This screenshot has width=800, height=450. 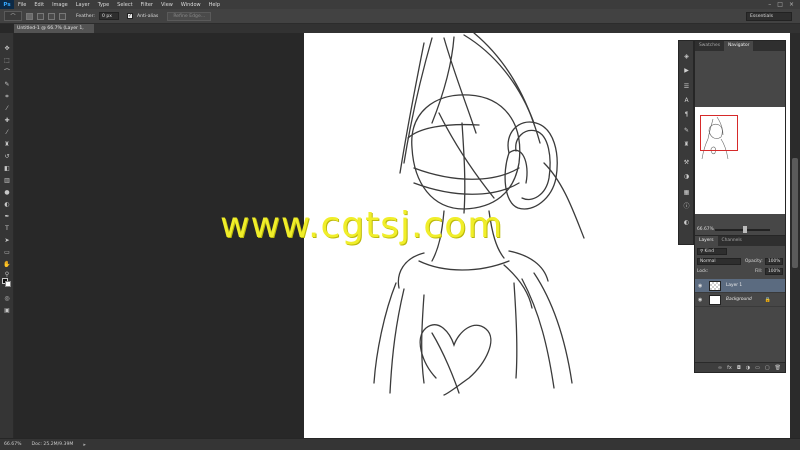 What do you see at coordinates (686, 101) in the screenshot?
I see `character-icon: A` at bounding box center [686, 101].